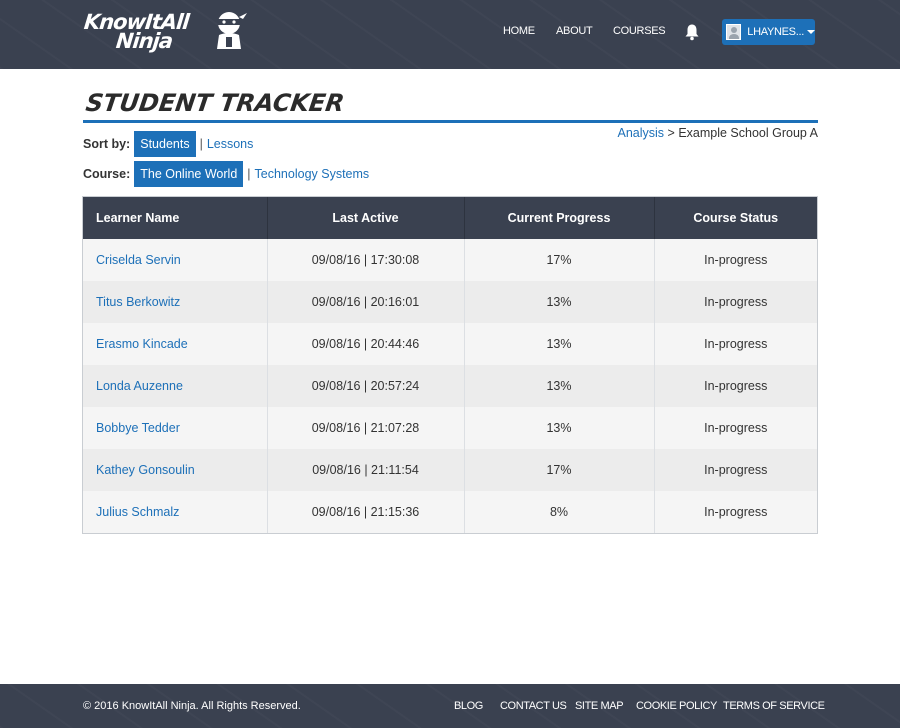 The image size is (900, 728). I want to click on learner-name-cell: Titus Berkowitz, so click(175, 302).